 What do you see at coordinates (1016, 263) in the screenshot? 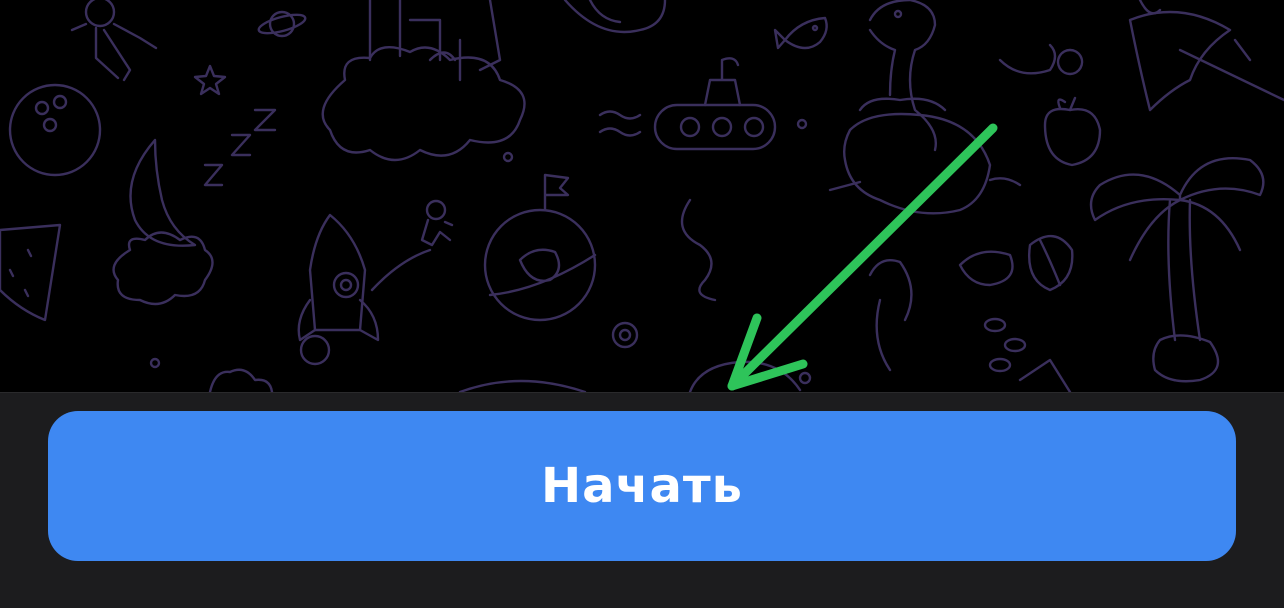
I see `orange-icon` at bounding box center [1016, 263].